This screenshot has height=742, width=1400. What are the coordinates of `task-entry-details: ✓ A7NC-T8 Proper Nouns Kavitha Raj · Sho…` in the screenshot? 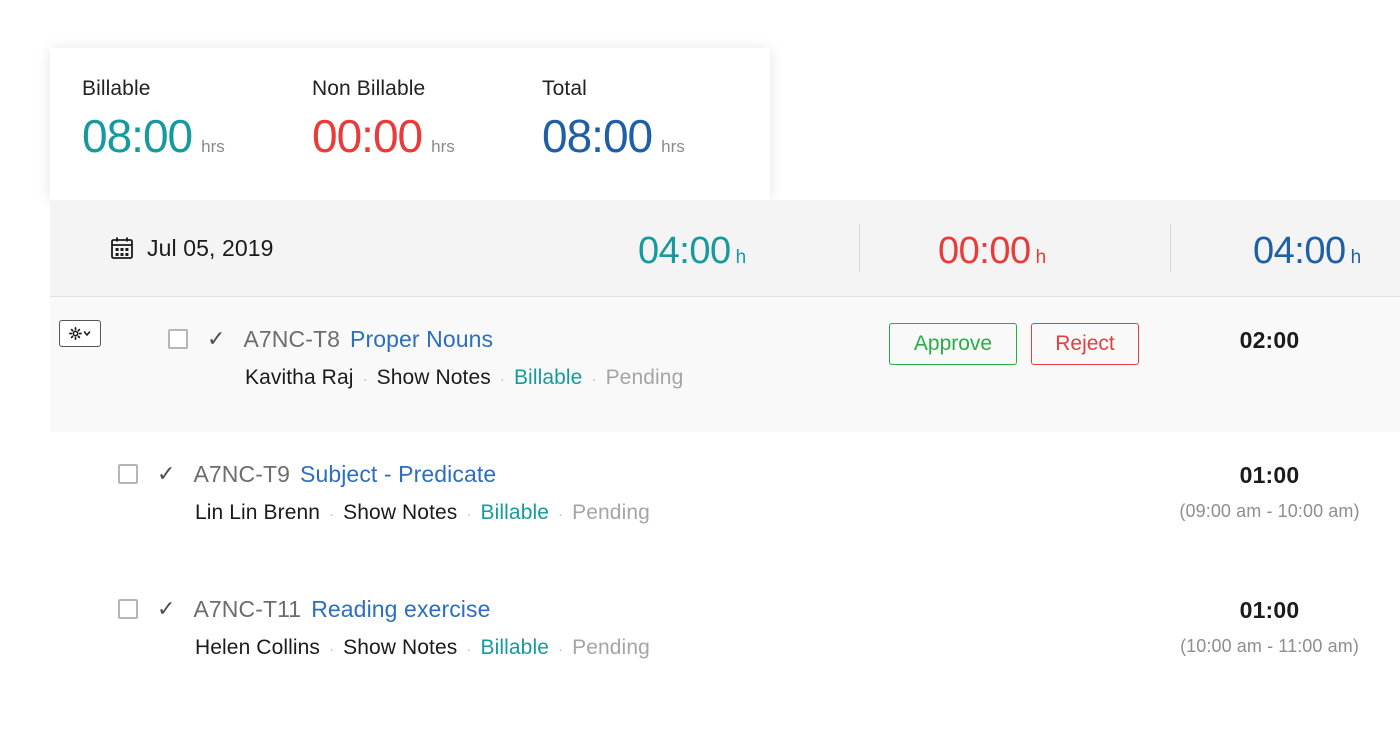 It's located at (425, 358).